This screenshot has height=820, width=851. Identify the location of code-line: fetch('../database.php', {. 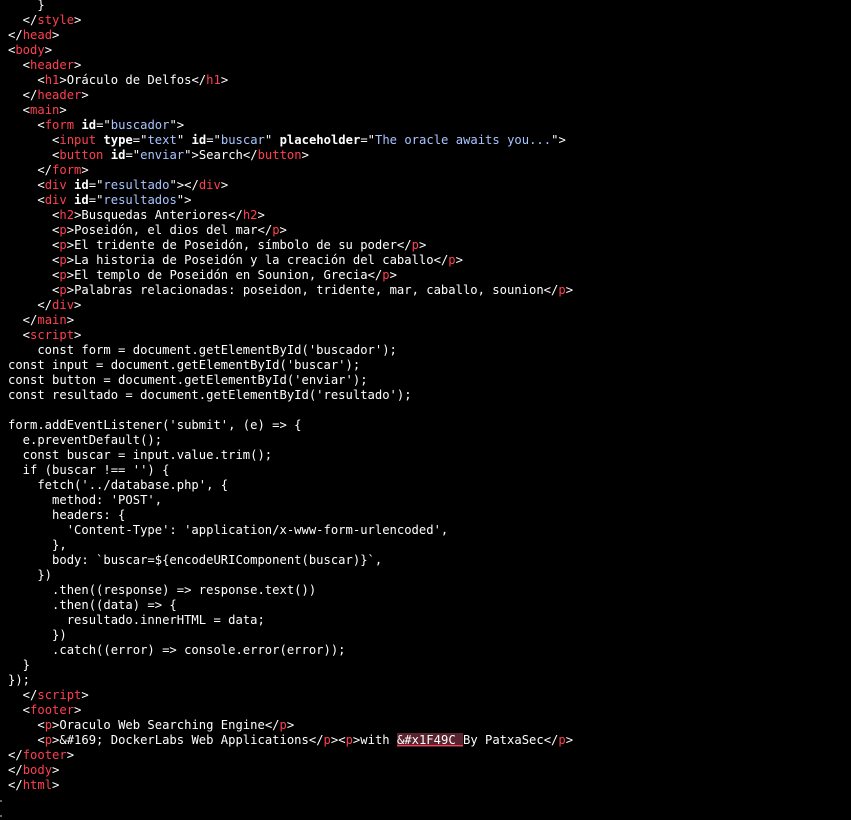
(290, 485).